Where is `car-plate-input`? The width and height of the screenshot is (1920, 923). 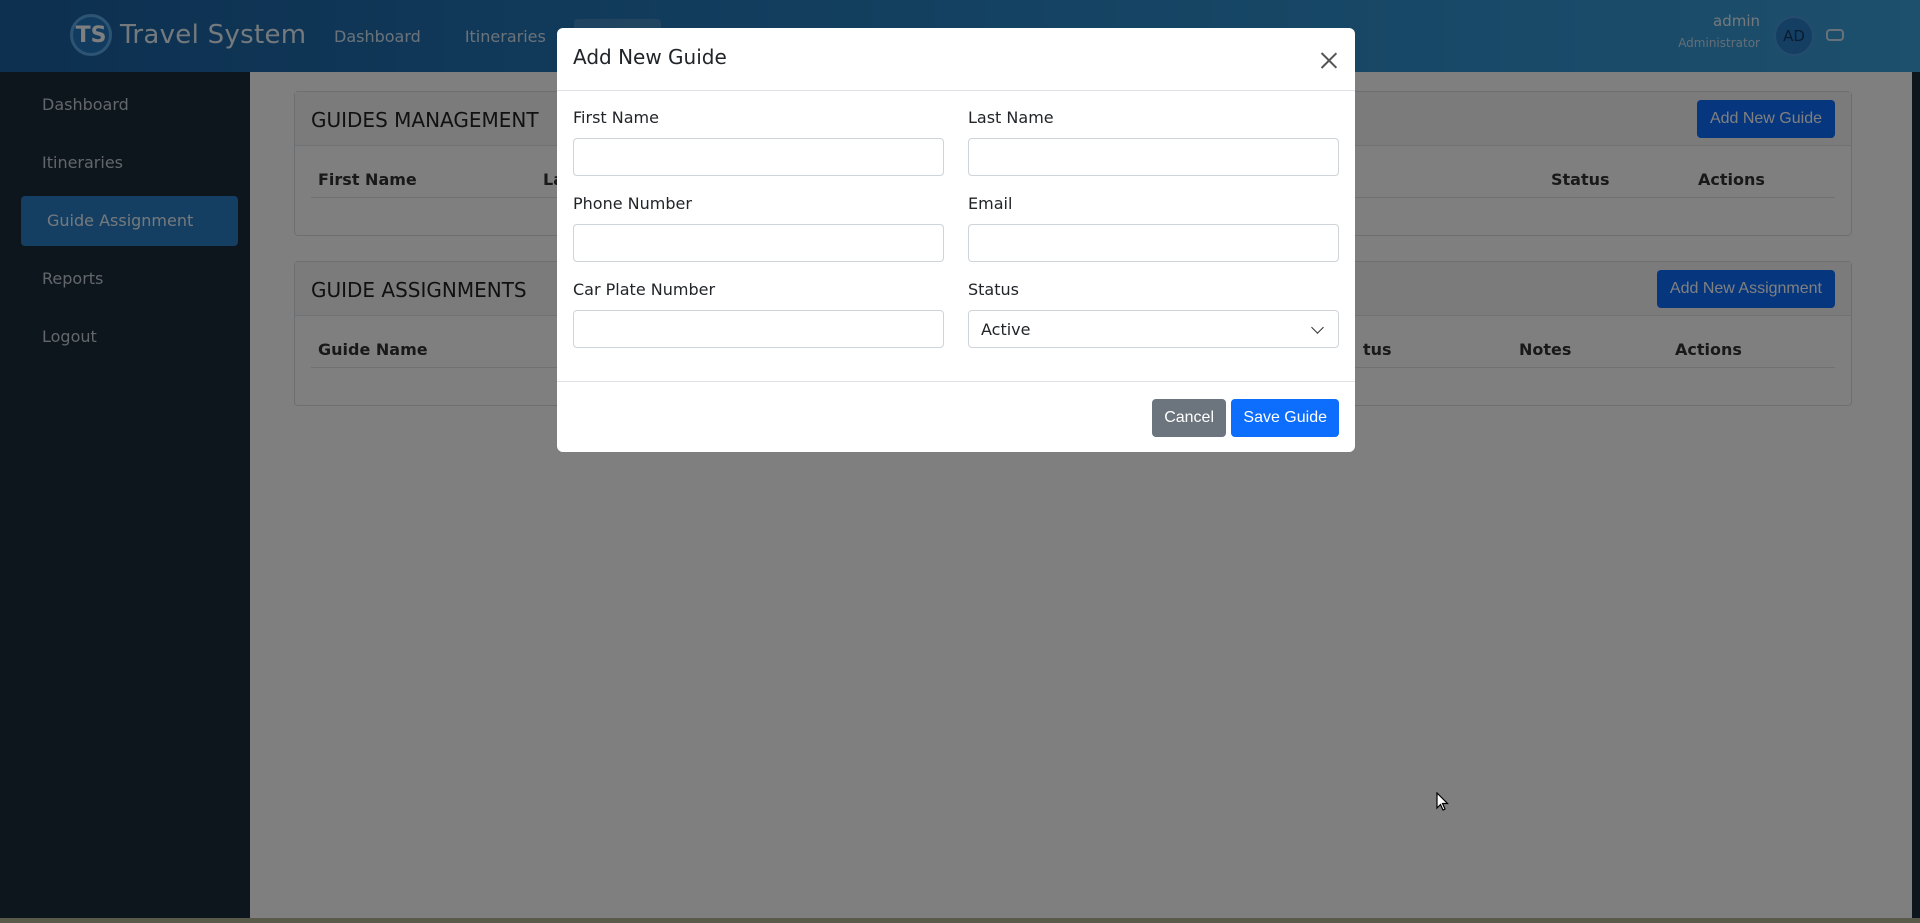
car-plate-input is located at coordinates (758, 329).